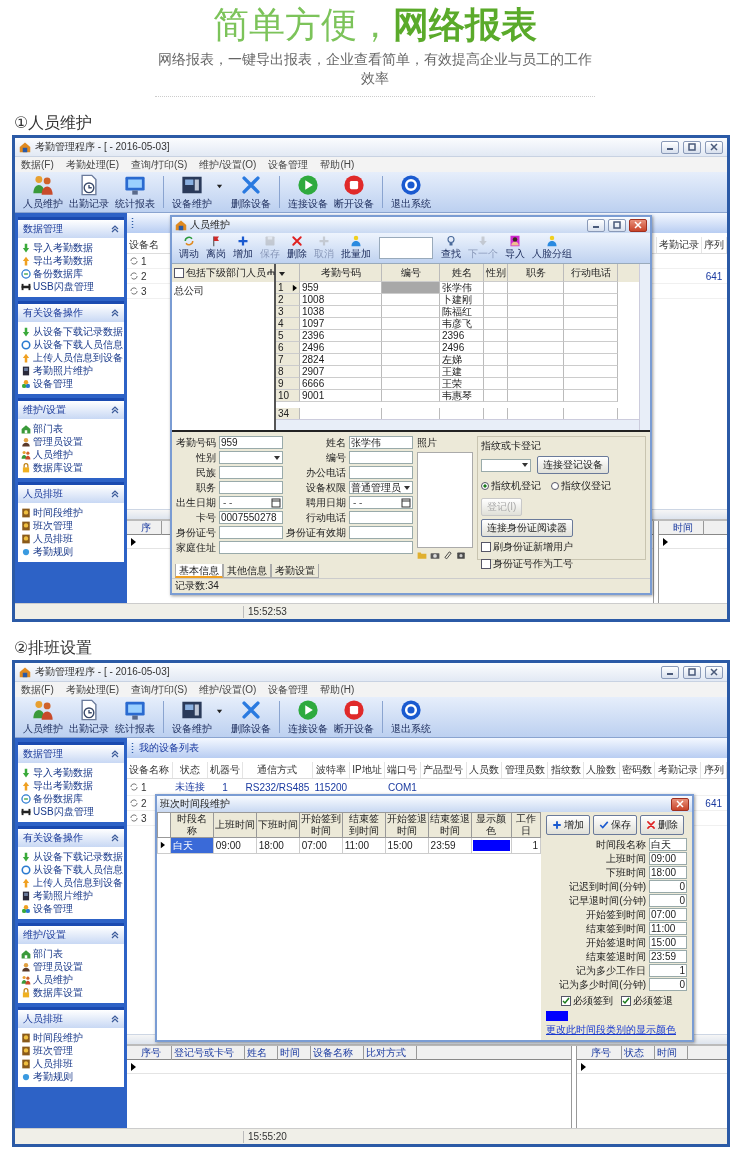 This screenshot has width=750, height=1154. Describe the element at coordinates (243, 248) in the screenshot. I see `toolbar-button: 增加` at that location.